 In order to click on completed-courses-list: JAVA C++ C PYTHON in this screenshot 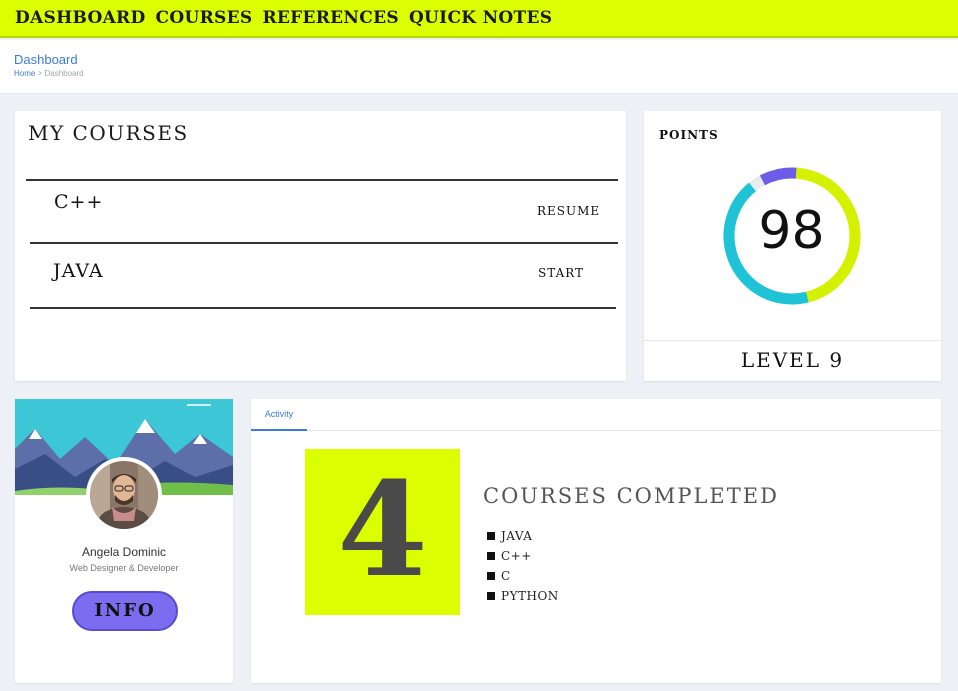, I will do `click(523, 566)`.